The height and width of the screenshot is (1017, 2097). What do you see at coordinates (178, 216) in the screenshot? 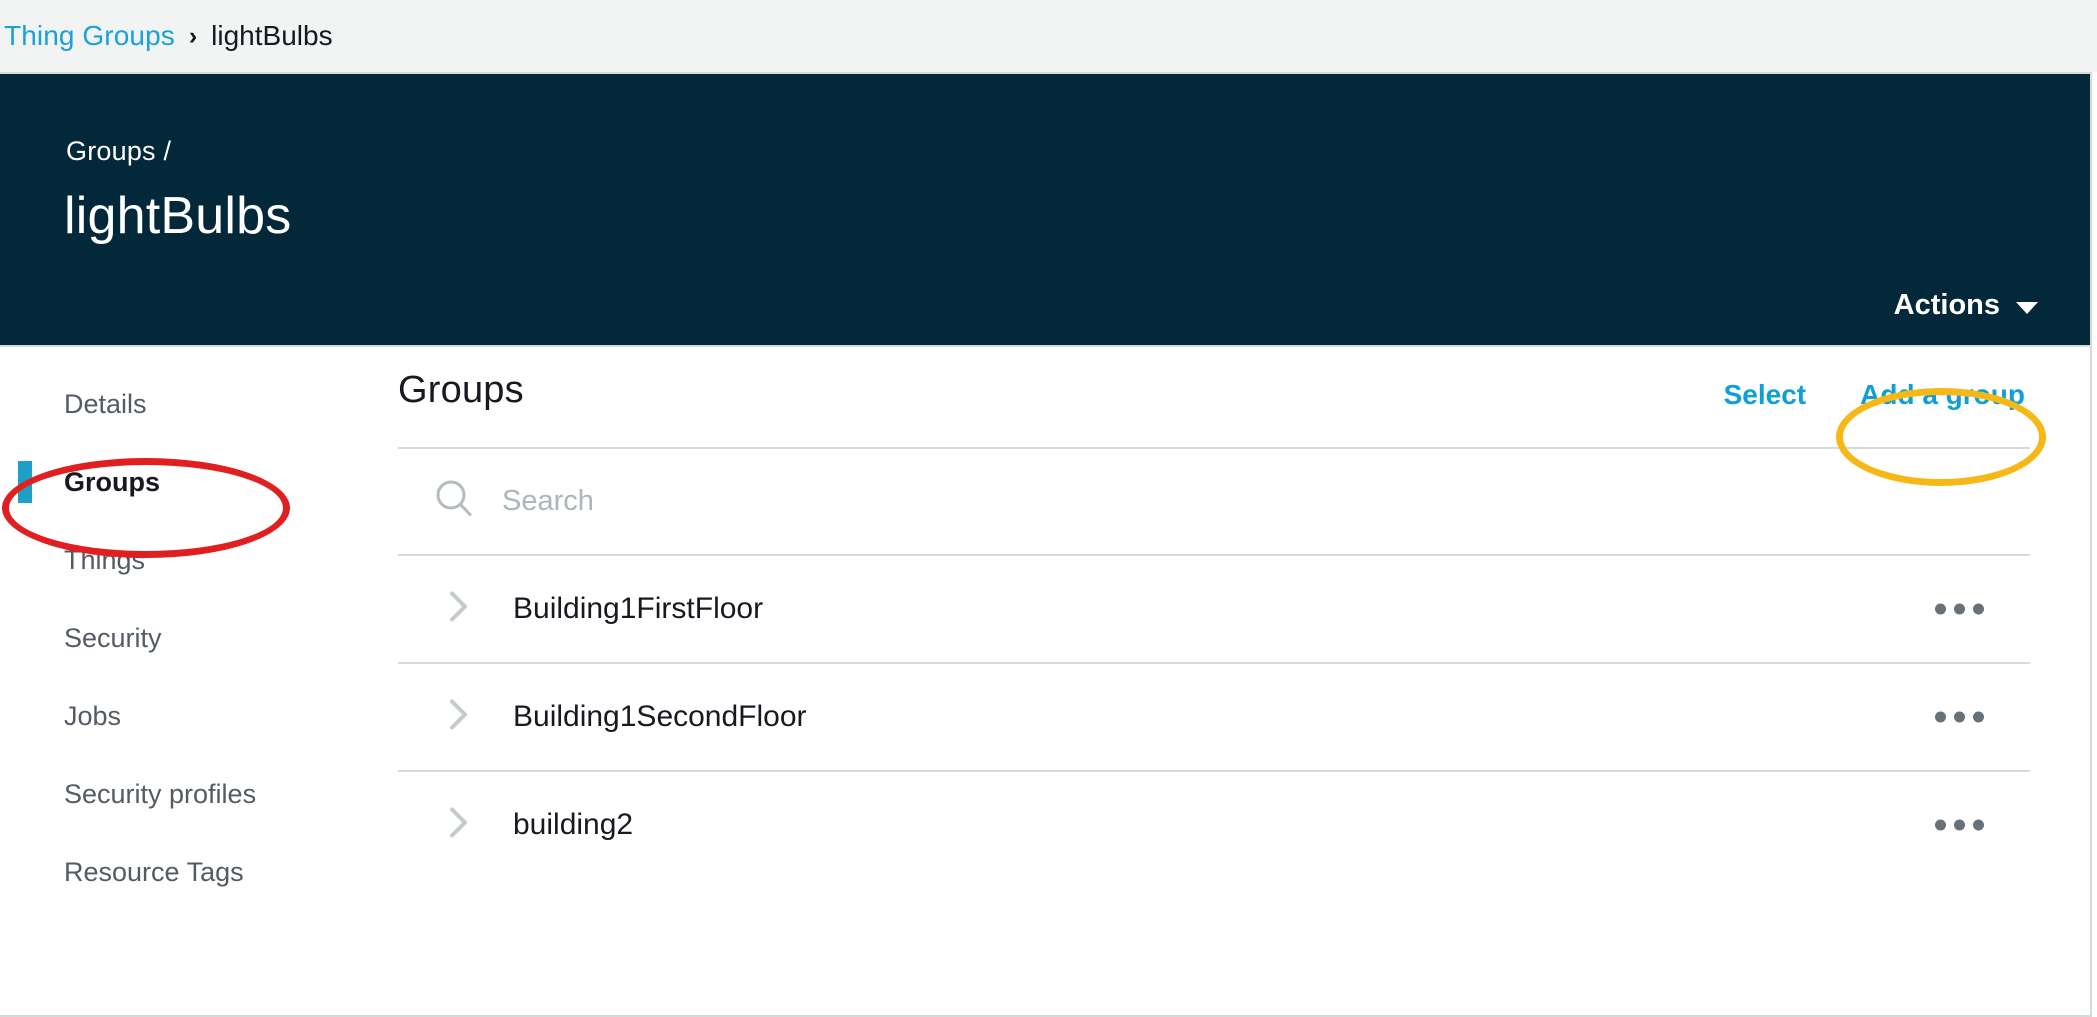
I see `page-title: lightBulbs` at bounding box center [178, 216].